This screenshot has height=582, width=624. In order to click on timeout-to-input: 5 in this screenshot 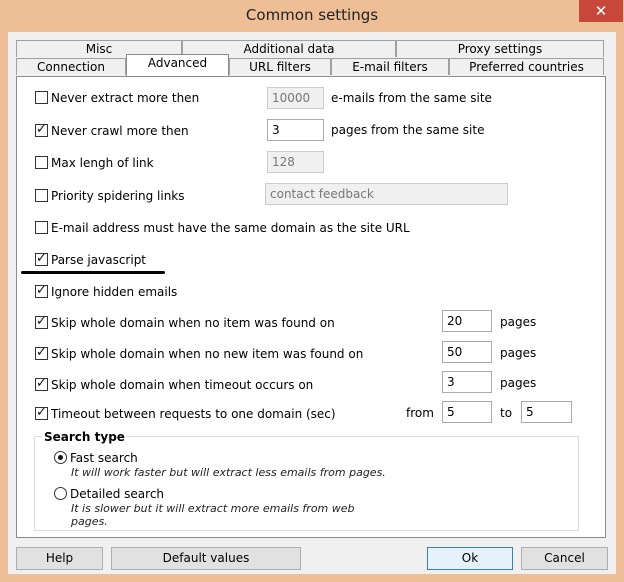, I will do `click(546, 412)`.